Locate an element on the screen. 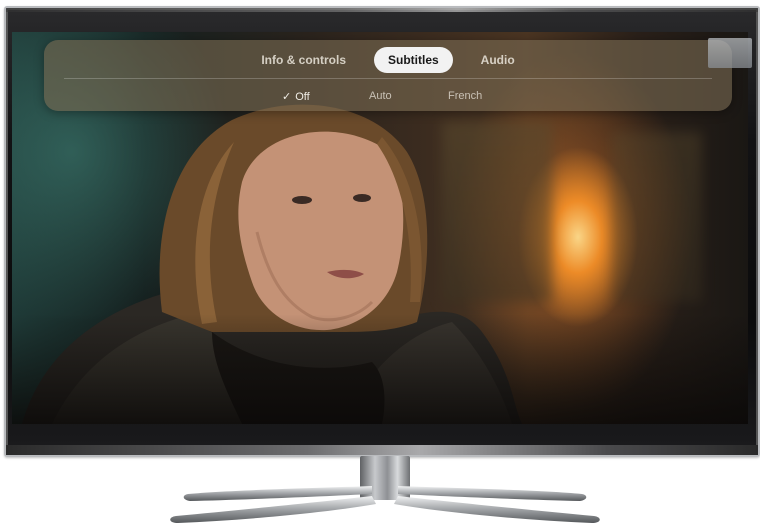  checkmark-icon: ✓ is located at coordinates (287, 97).